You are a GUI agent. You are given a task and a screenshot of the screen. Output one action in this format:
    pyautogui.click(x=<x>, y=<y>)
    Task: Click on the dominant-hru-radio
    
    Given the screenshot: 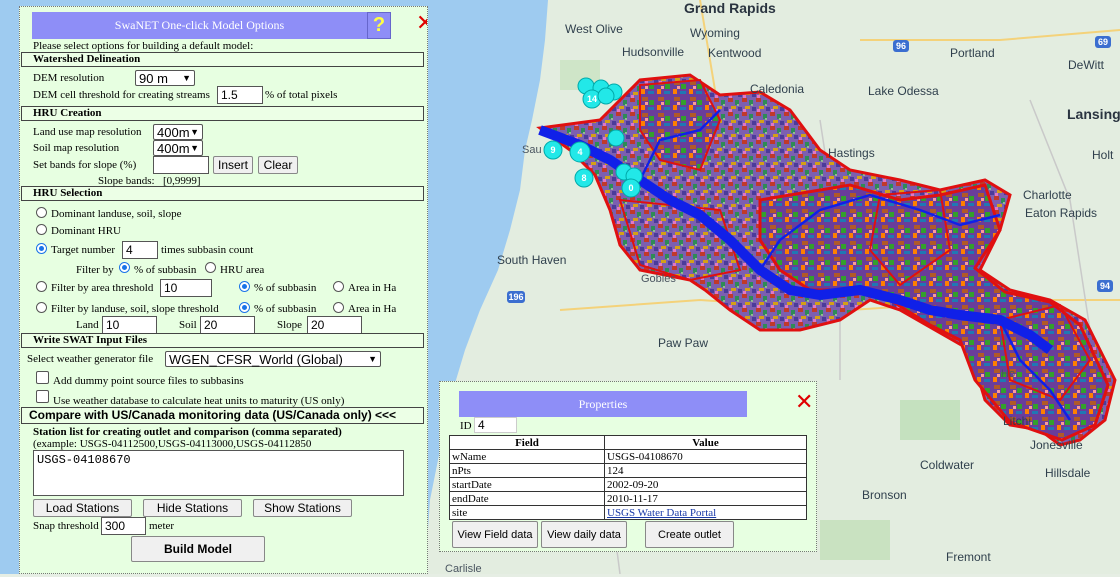 What is the action you would take?
    pyautogui.click(x=41, y=229)
    